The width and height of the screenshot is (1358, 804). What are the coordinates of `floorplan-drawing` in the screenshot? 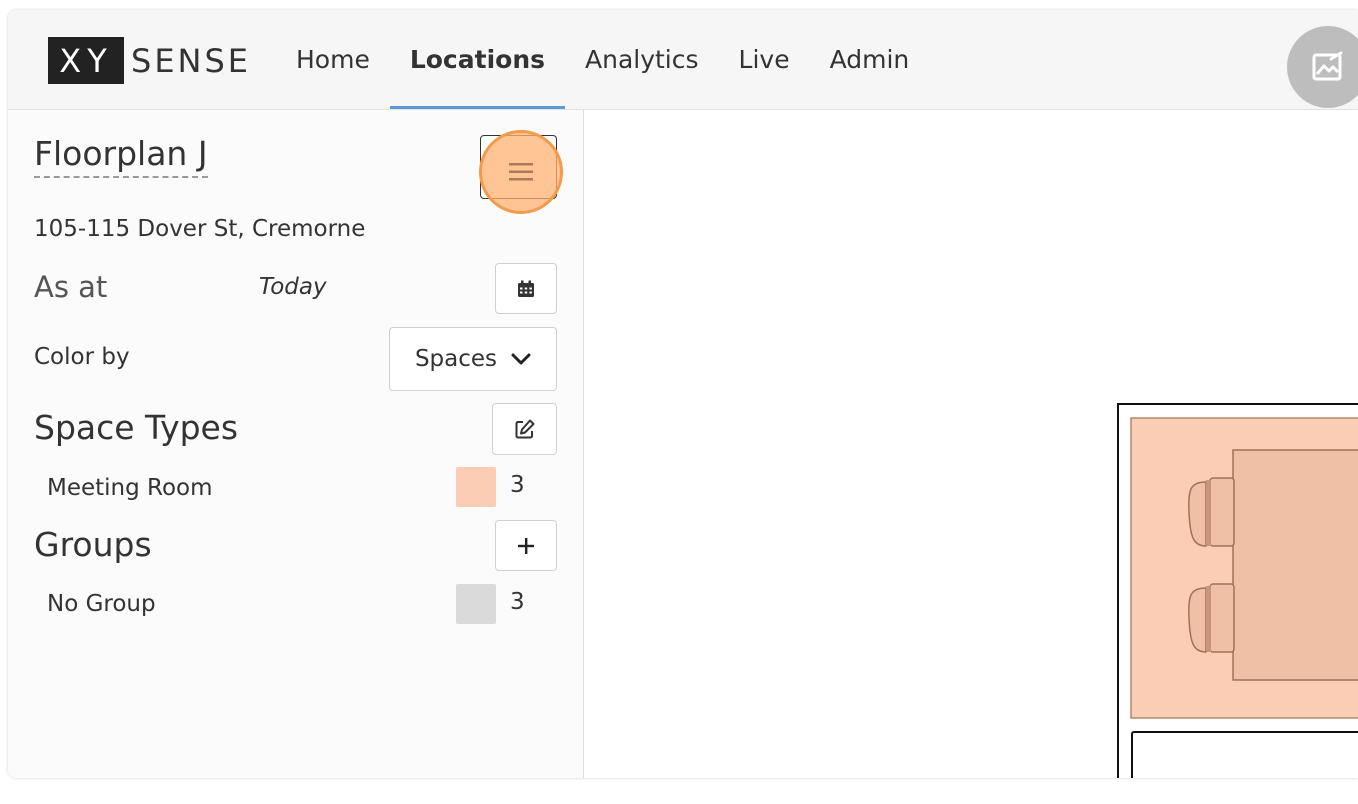 It's located at (1237, 590).